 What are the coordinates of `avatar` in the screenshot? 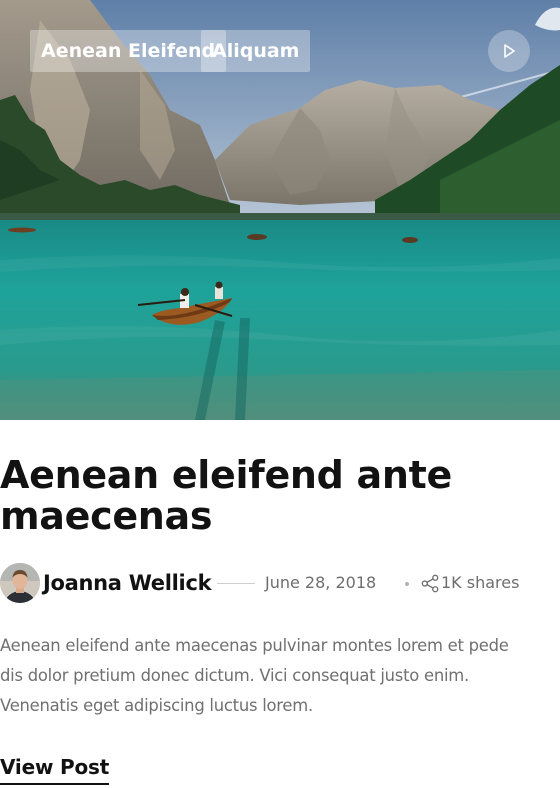 It's located at (20, 583).